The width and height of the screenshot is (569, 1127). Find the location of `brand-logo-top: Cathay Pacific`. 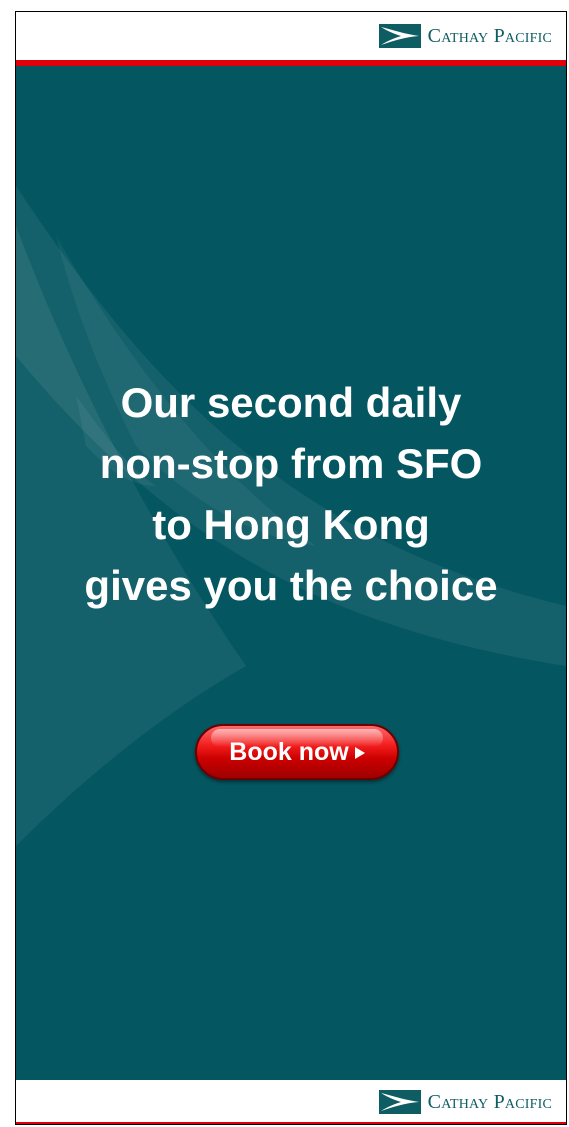

brand-logo-top: Cathay Pacific is located at coordinates (465, 36).